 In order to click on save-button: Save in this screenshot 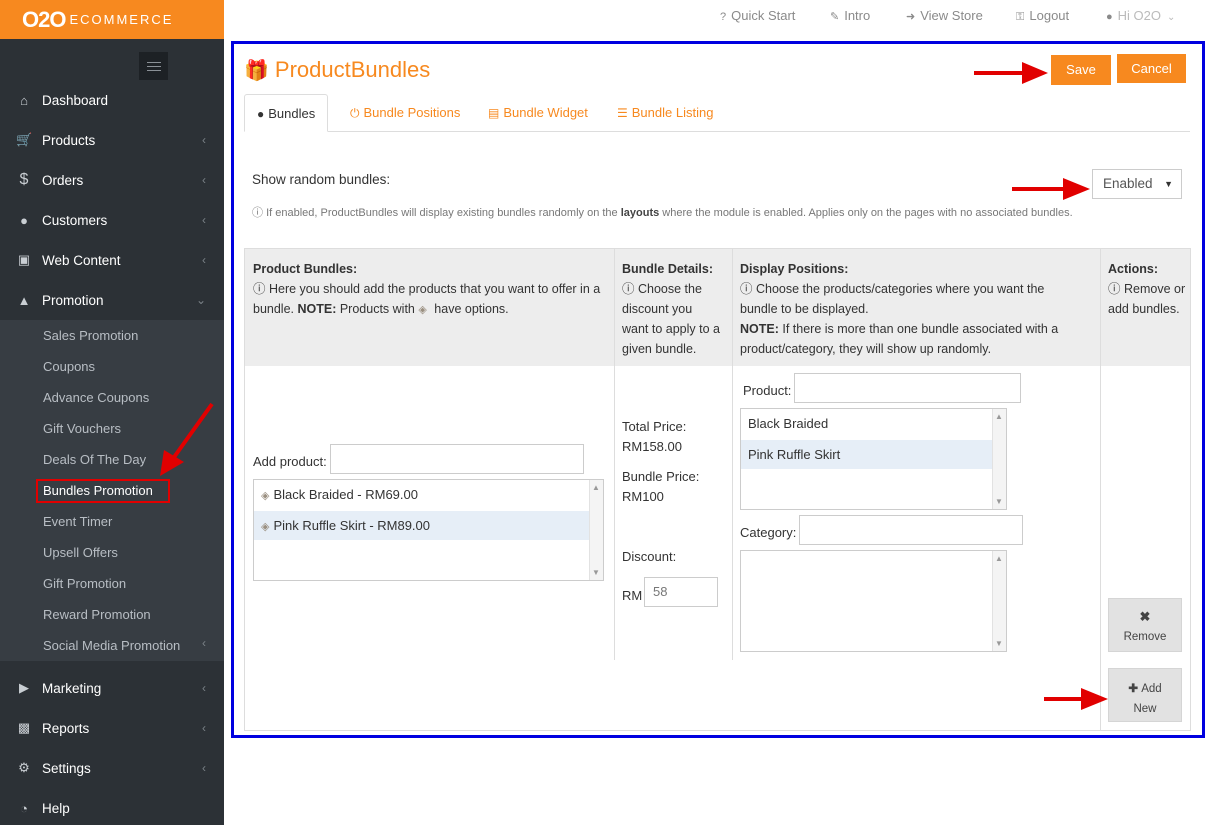, I will do `click(1081, 70)`.